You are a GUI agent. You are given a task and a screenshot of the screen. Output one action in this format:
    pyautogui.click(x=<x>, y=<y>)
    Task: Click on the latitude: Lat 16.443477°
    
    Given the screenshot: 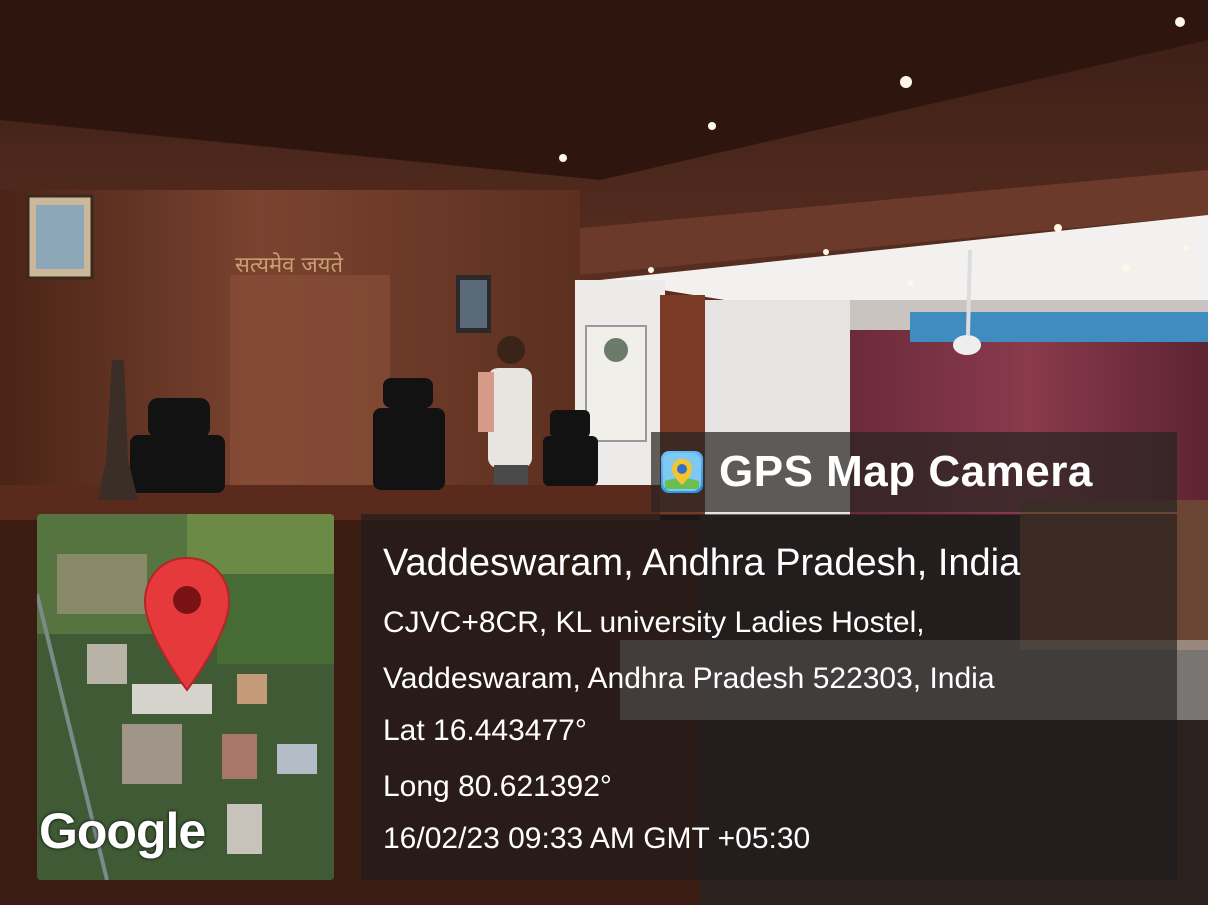 What is the action you would take?
    pyautogui.click(x=485, y=730)
    